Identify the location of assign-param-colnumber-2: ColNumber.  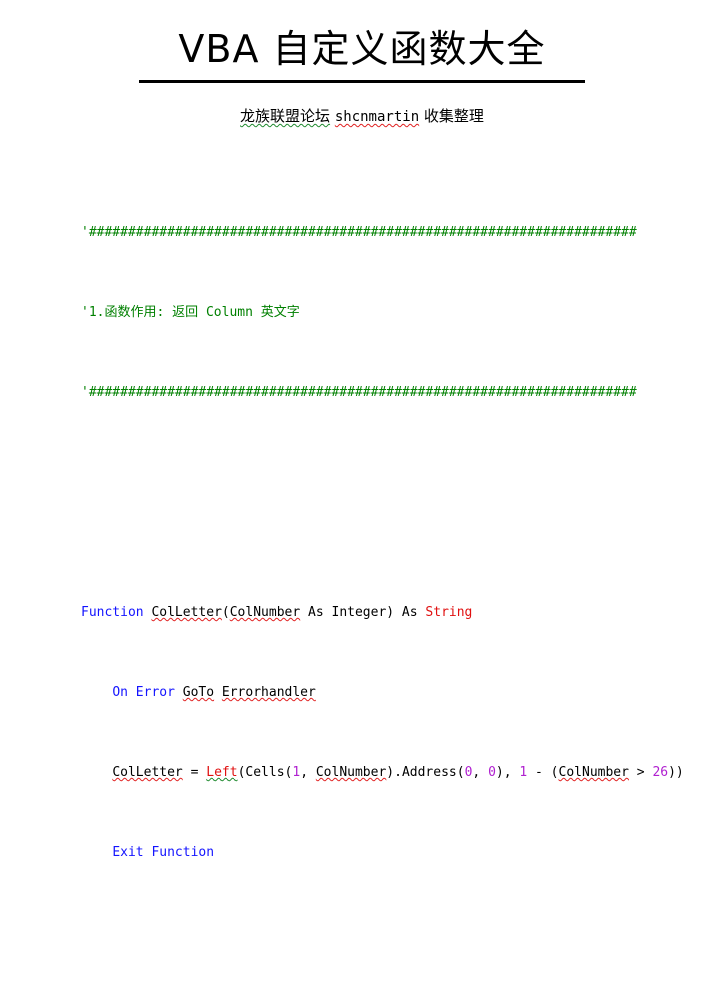
(593, 772).